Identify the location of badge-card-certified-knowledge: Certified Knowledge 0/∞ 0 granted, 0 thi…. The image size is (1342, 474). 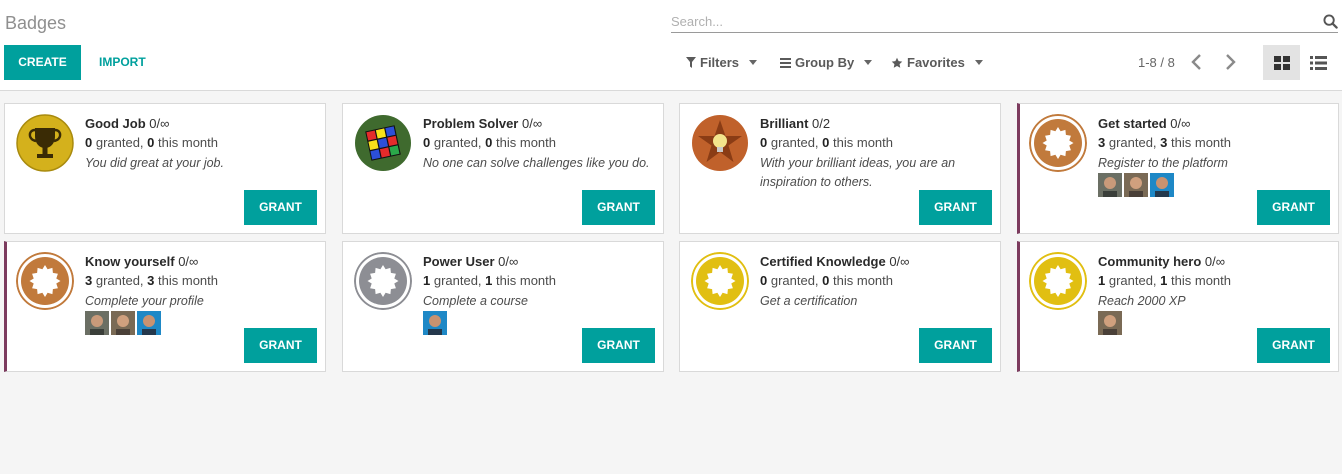
(840, 306).